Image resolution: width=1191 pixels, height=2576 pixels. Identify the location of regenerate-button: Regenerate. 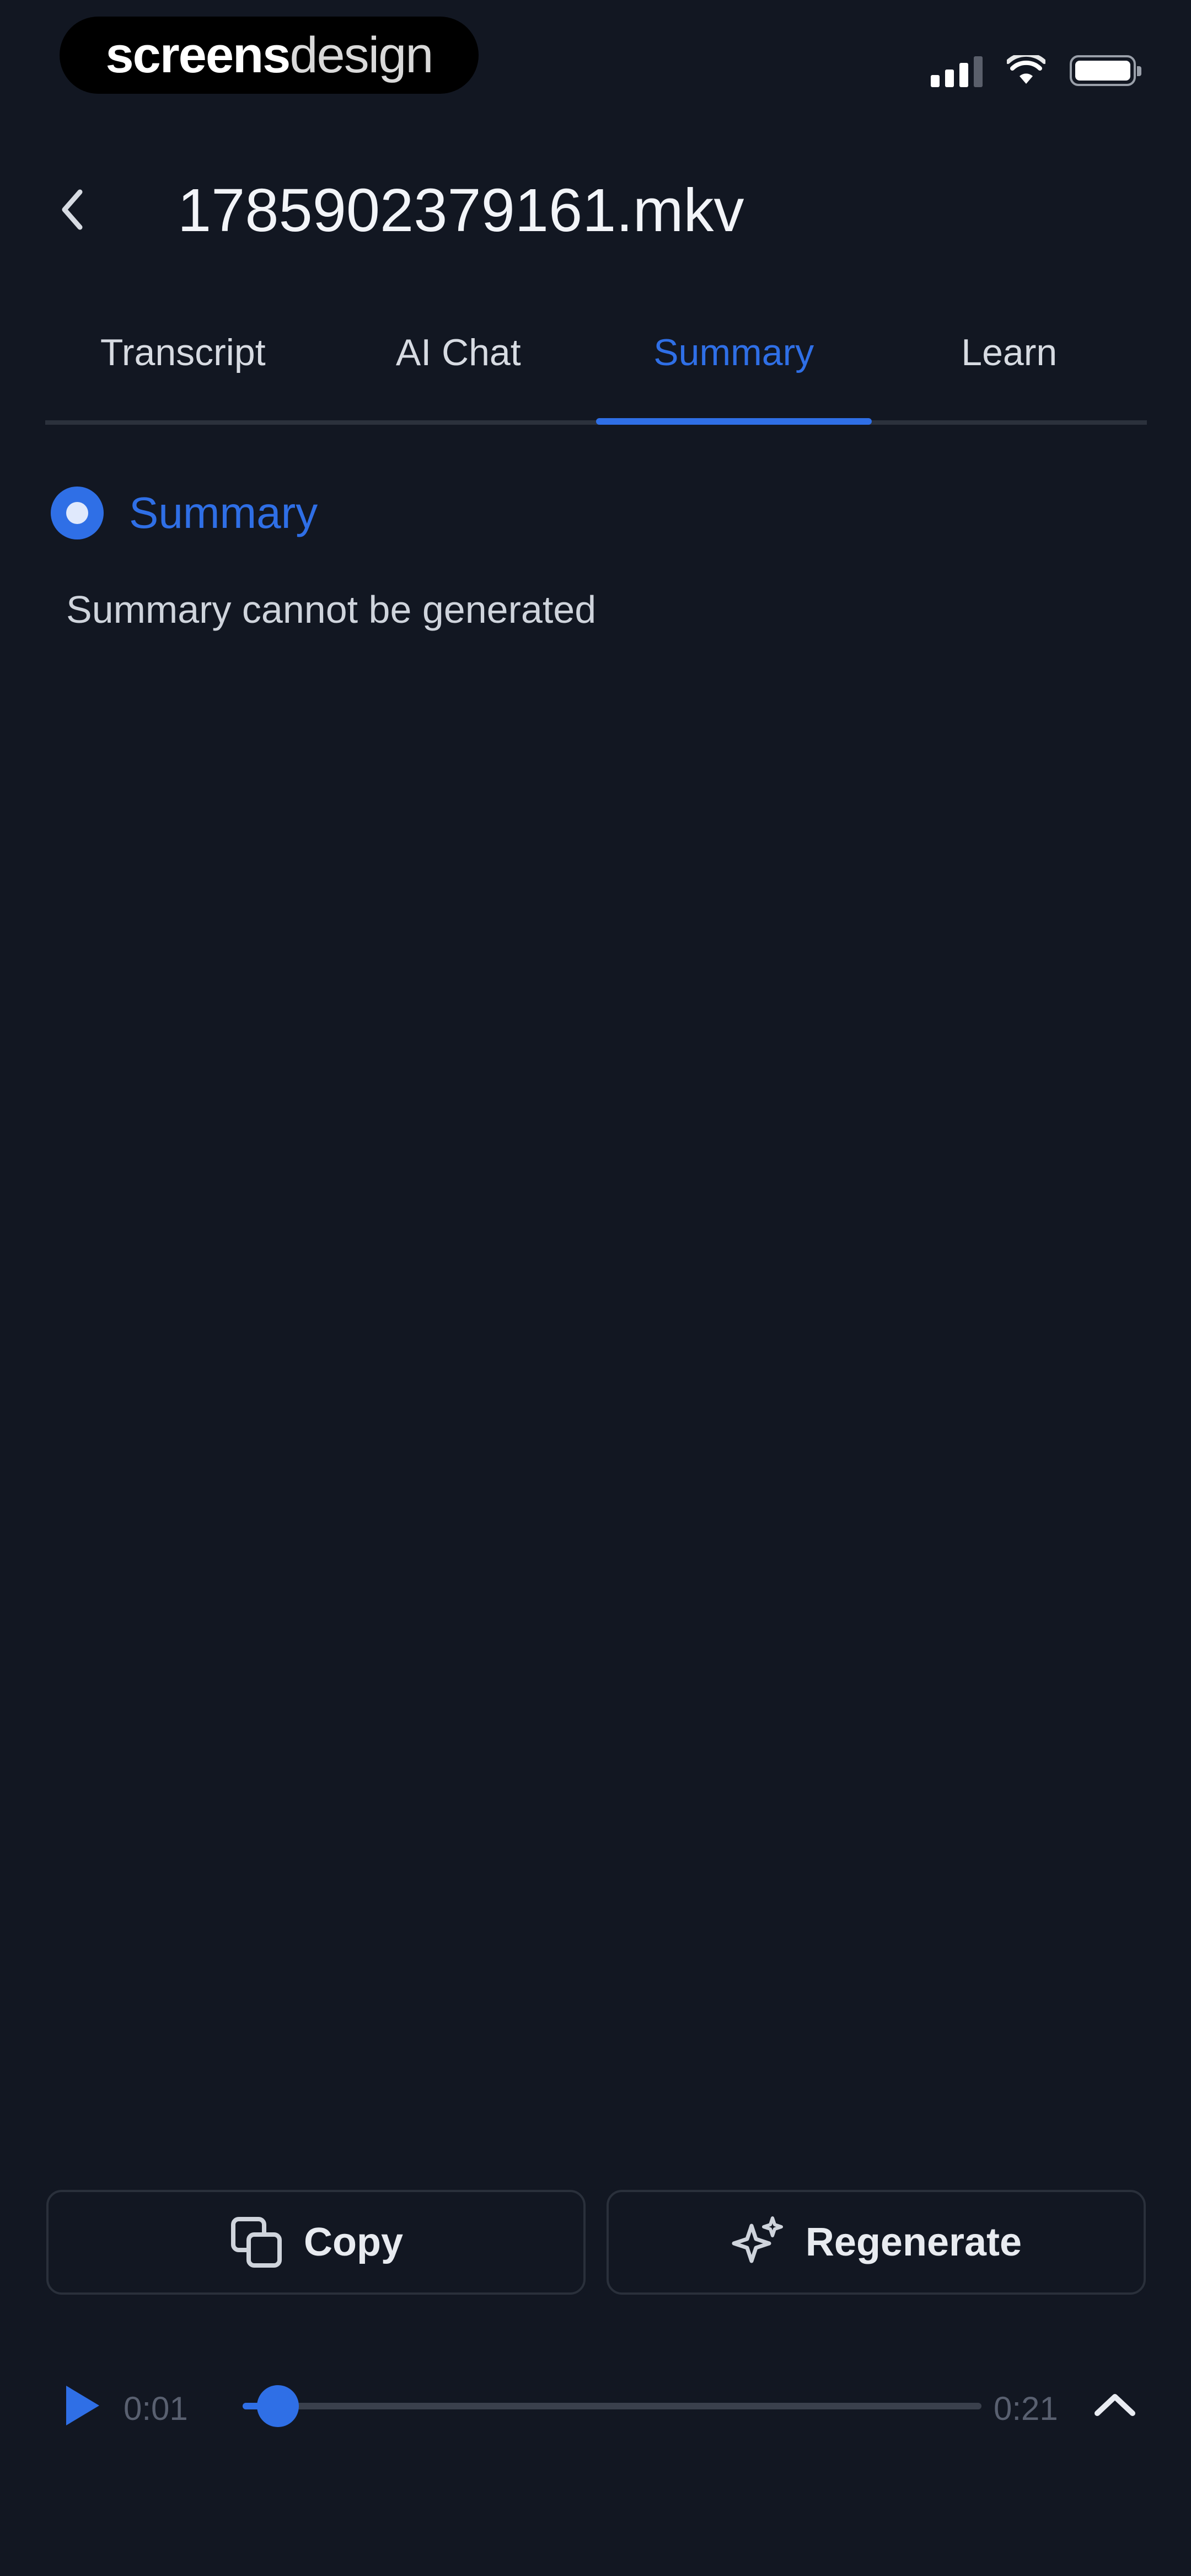
(876, 2242).